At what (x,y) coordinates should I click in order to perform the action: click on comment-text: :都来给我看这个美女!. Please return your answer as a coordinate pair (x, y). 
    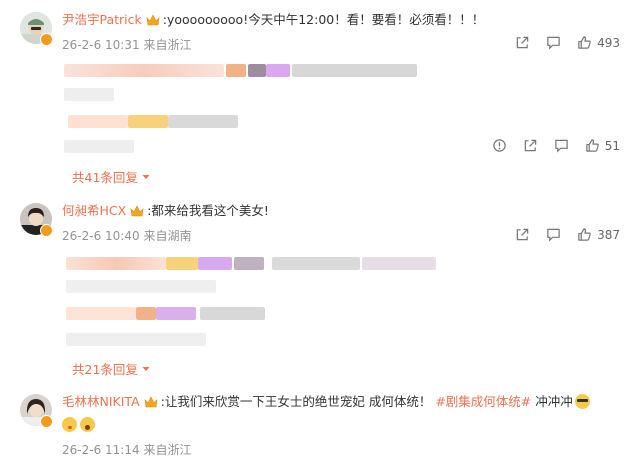
    Looking at the image, I should click on (208, 210).